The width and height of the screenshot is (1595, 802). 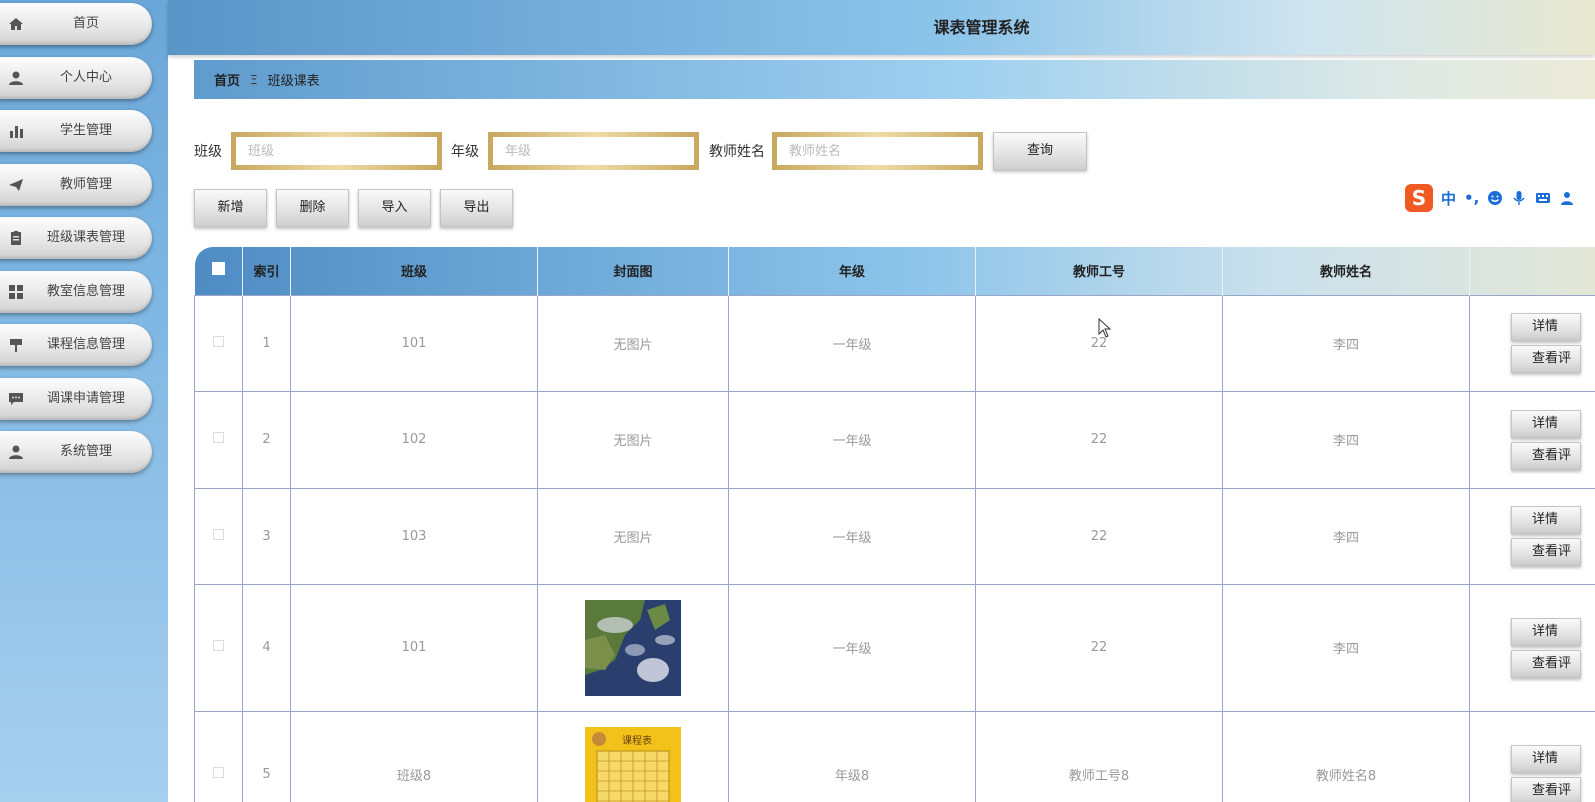 What do you see at coordinates (465, 152) in the screenshot?
I see `grade-label: 年级` at bounding box center [465, 152].